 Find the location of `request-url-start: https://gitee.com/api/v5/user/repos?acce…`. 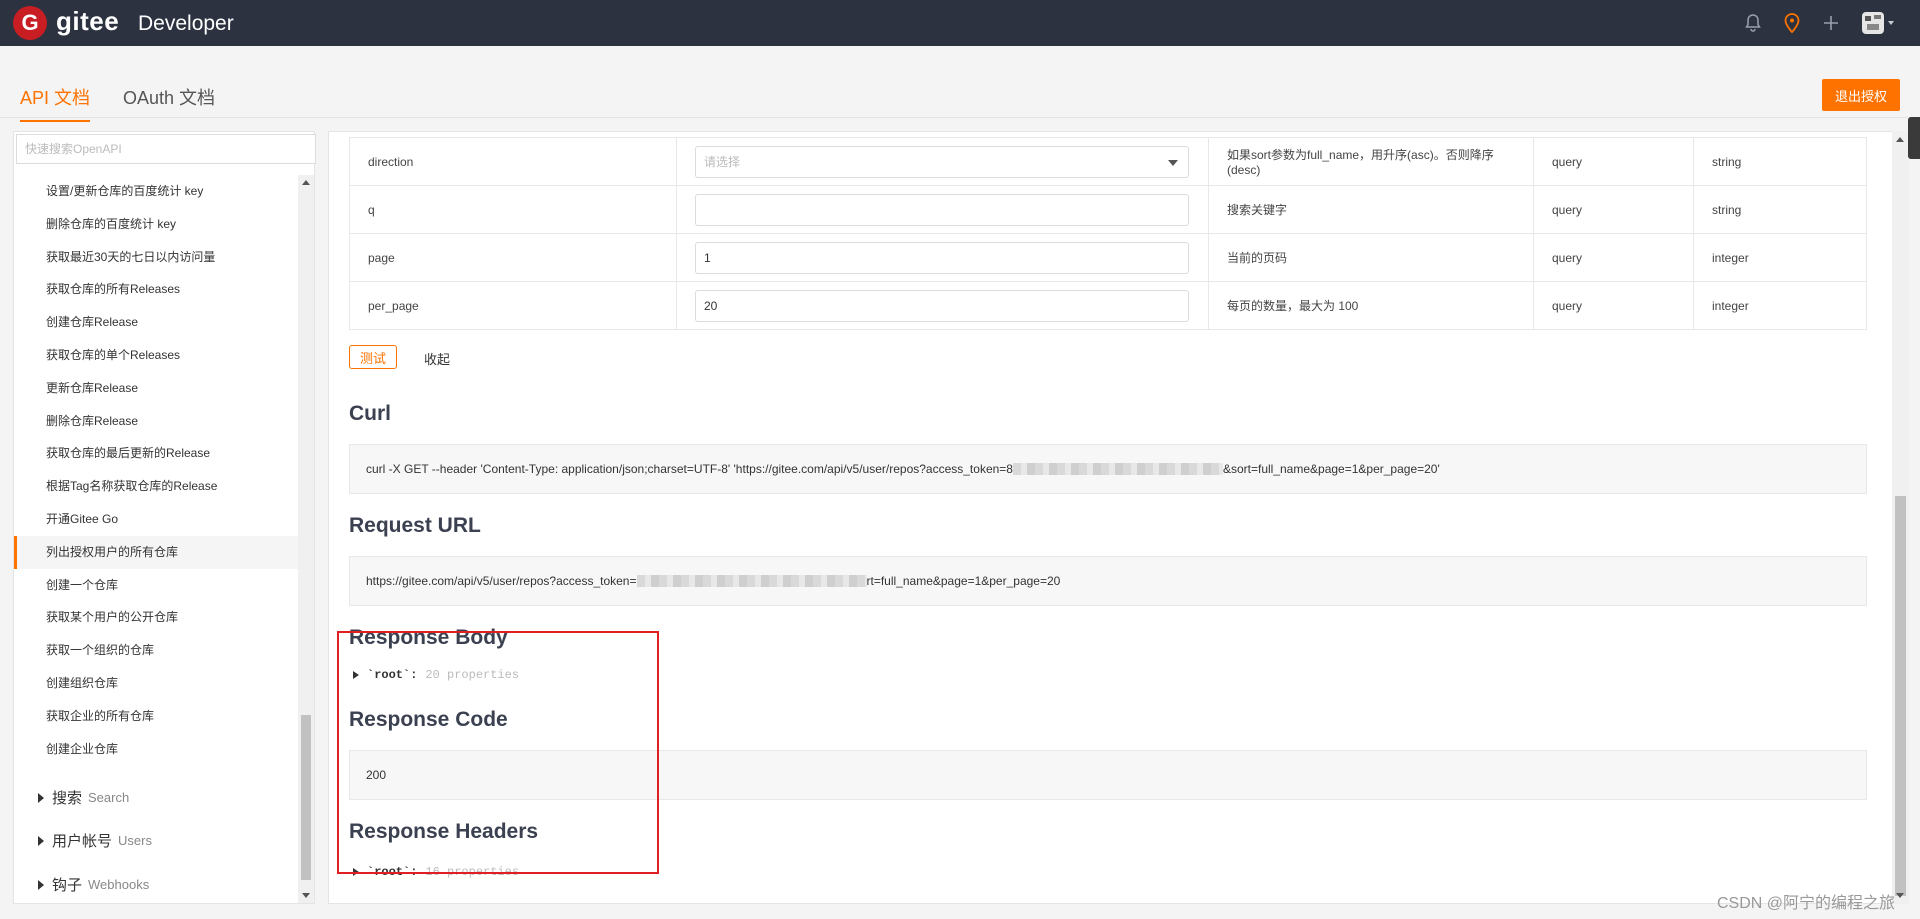

request-url-start: https://gitee.com/api/v5/user/repos?acce… is located at coordinates (501, 581).